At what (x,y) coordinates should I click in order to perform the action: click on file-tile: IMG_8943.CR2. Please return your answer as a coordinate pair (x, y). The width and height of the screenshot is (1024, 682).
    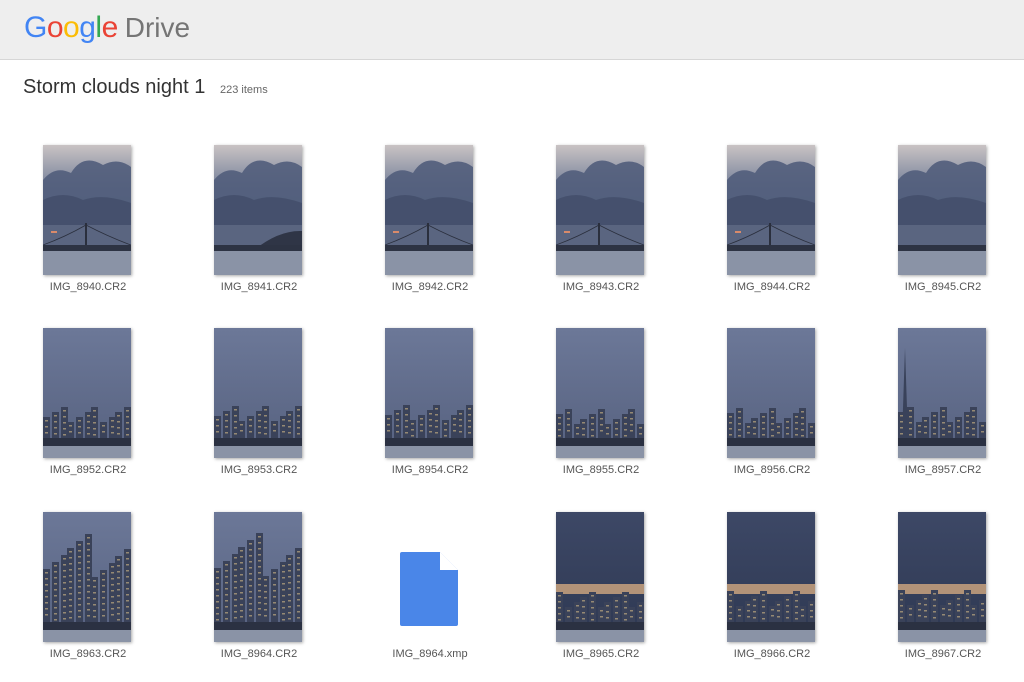
    Looking at the image, I should click on (601, 230).